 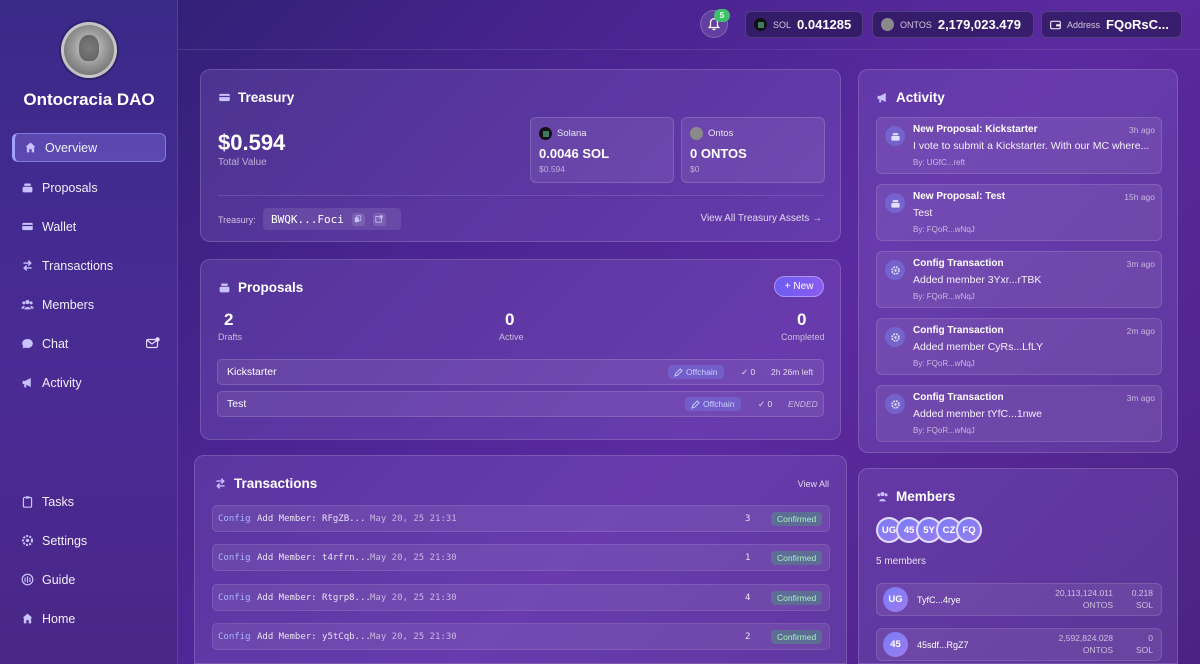 What do you see at coordinates (813, 484) in the screenshot?
I see `view-all-transactions-link: View All` at bounding box center [813, 484].